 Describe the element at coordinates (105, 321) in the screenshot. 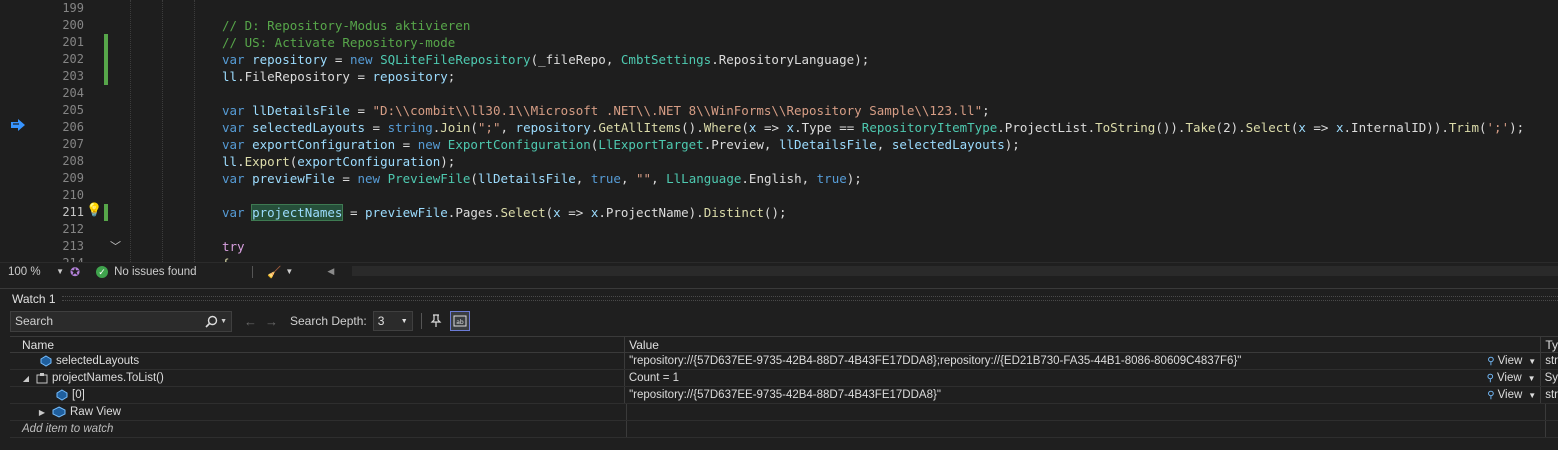

I see `search-input` at that location.